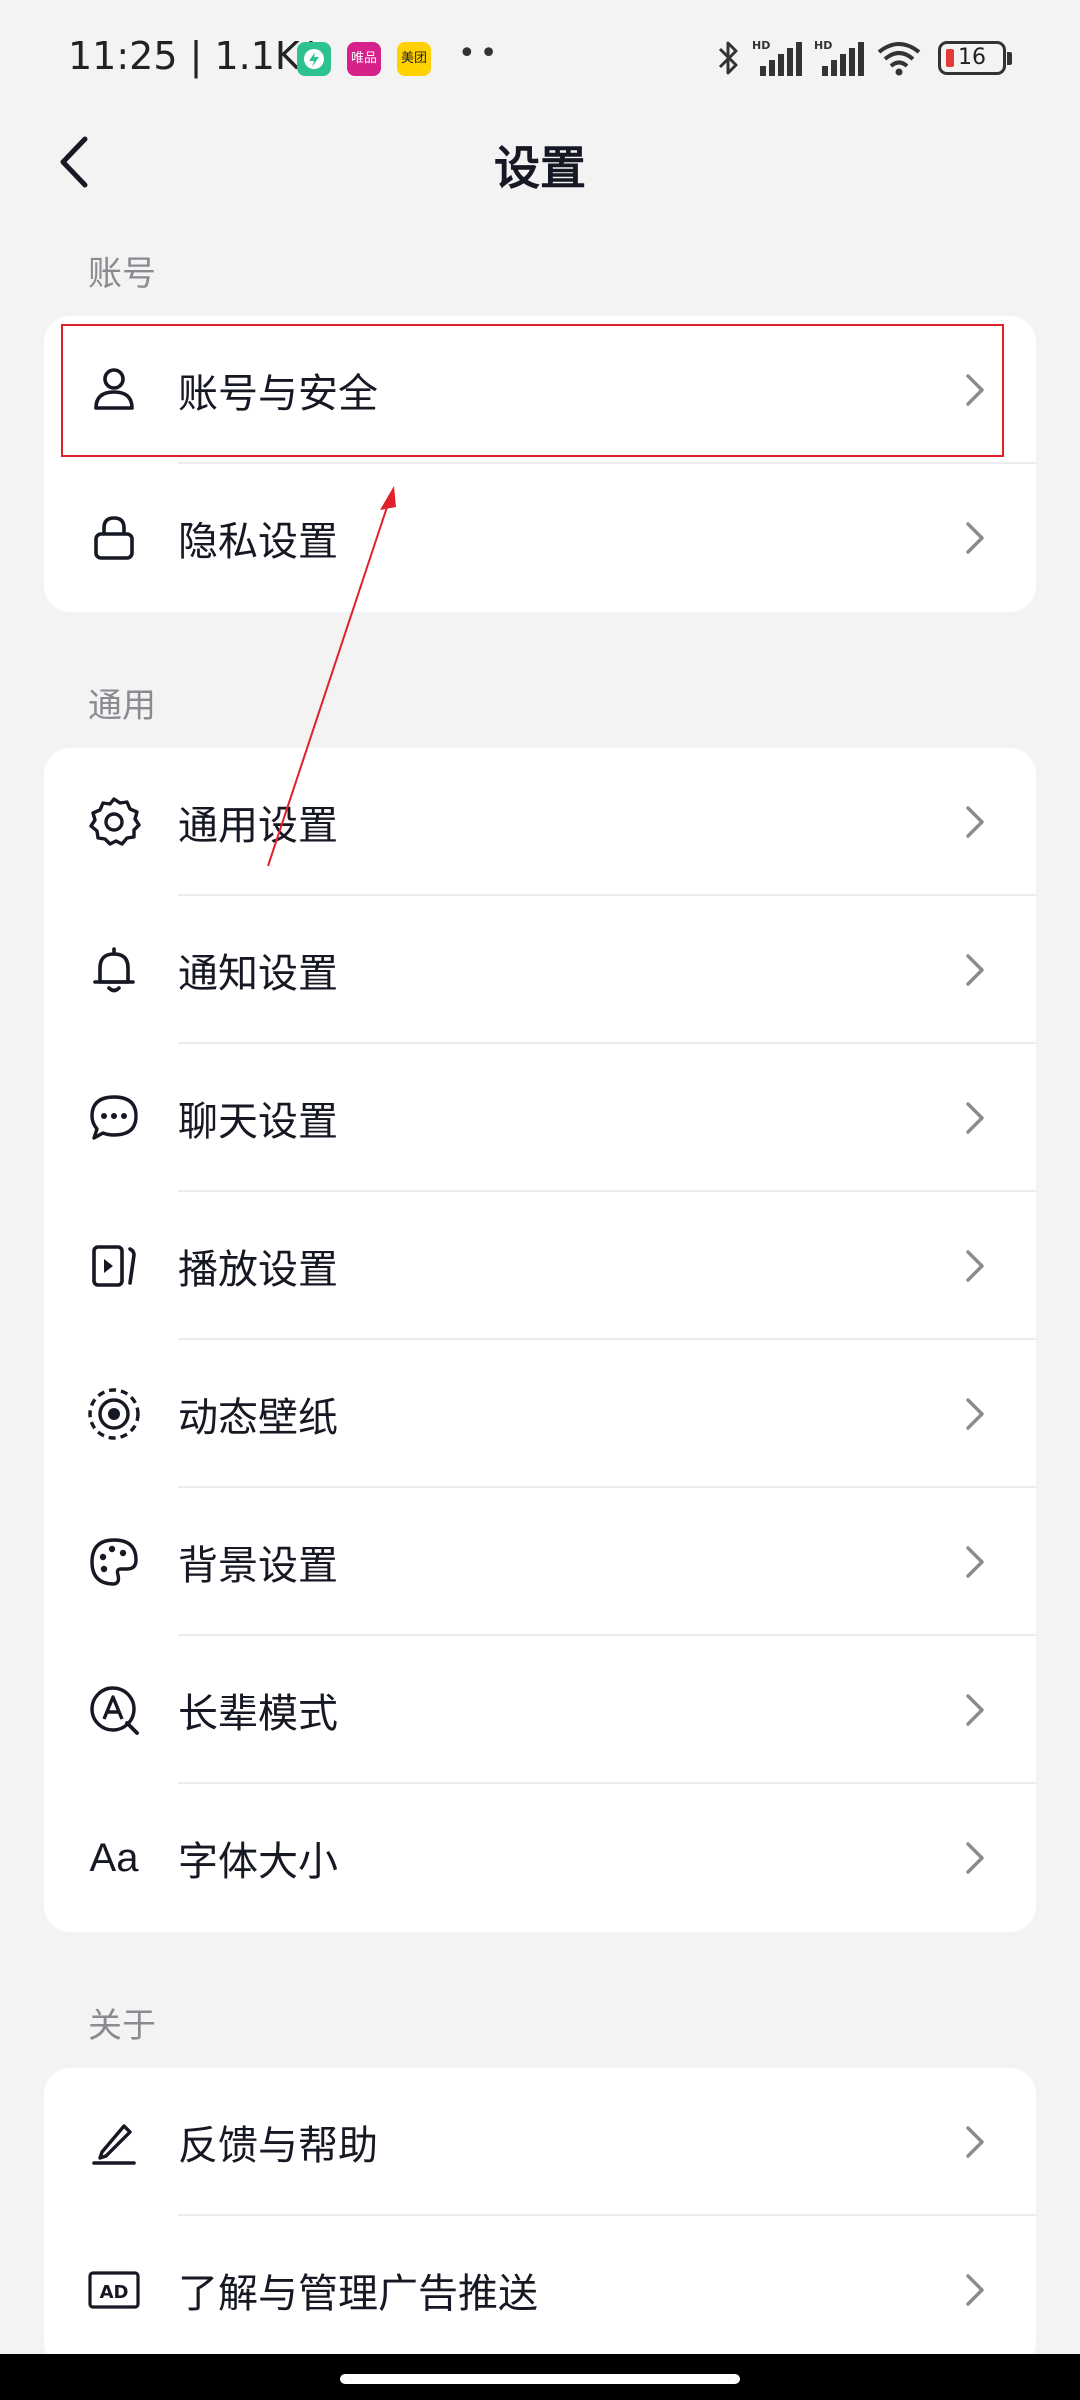  What do you see at coordinates (728, 58) in the screenshot?
I see `bluetooth-icon` at bounding box center [728, 58].